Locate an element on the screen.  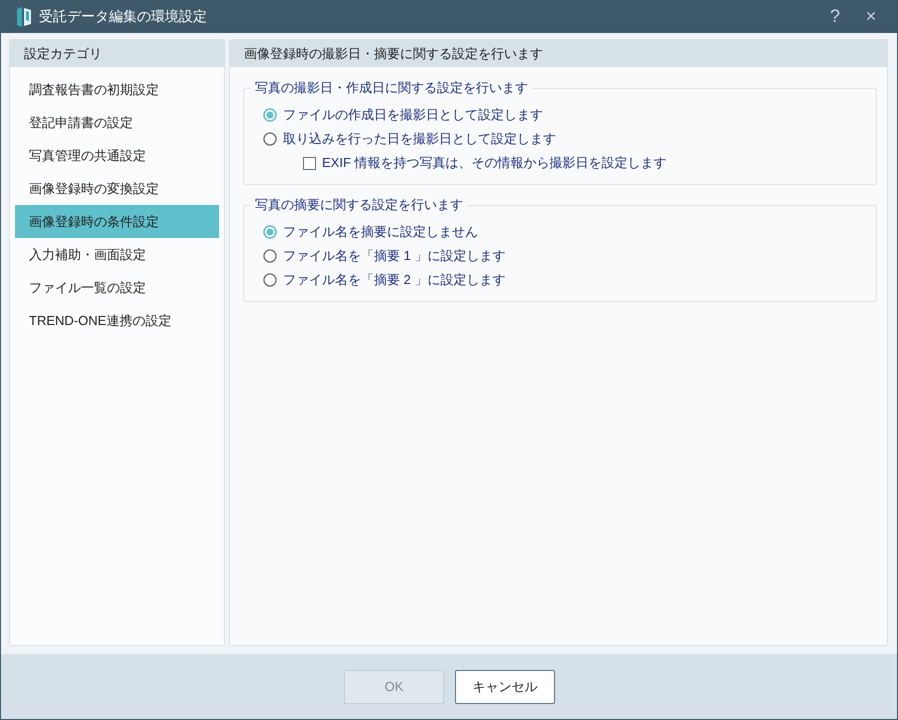
option-label: EXIF 情報を持つ写真は、その情報から撮影日を設定します is located at coordinates (494, 163).